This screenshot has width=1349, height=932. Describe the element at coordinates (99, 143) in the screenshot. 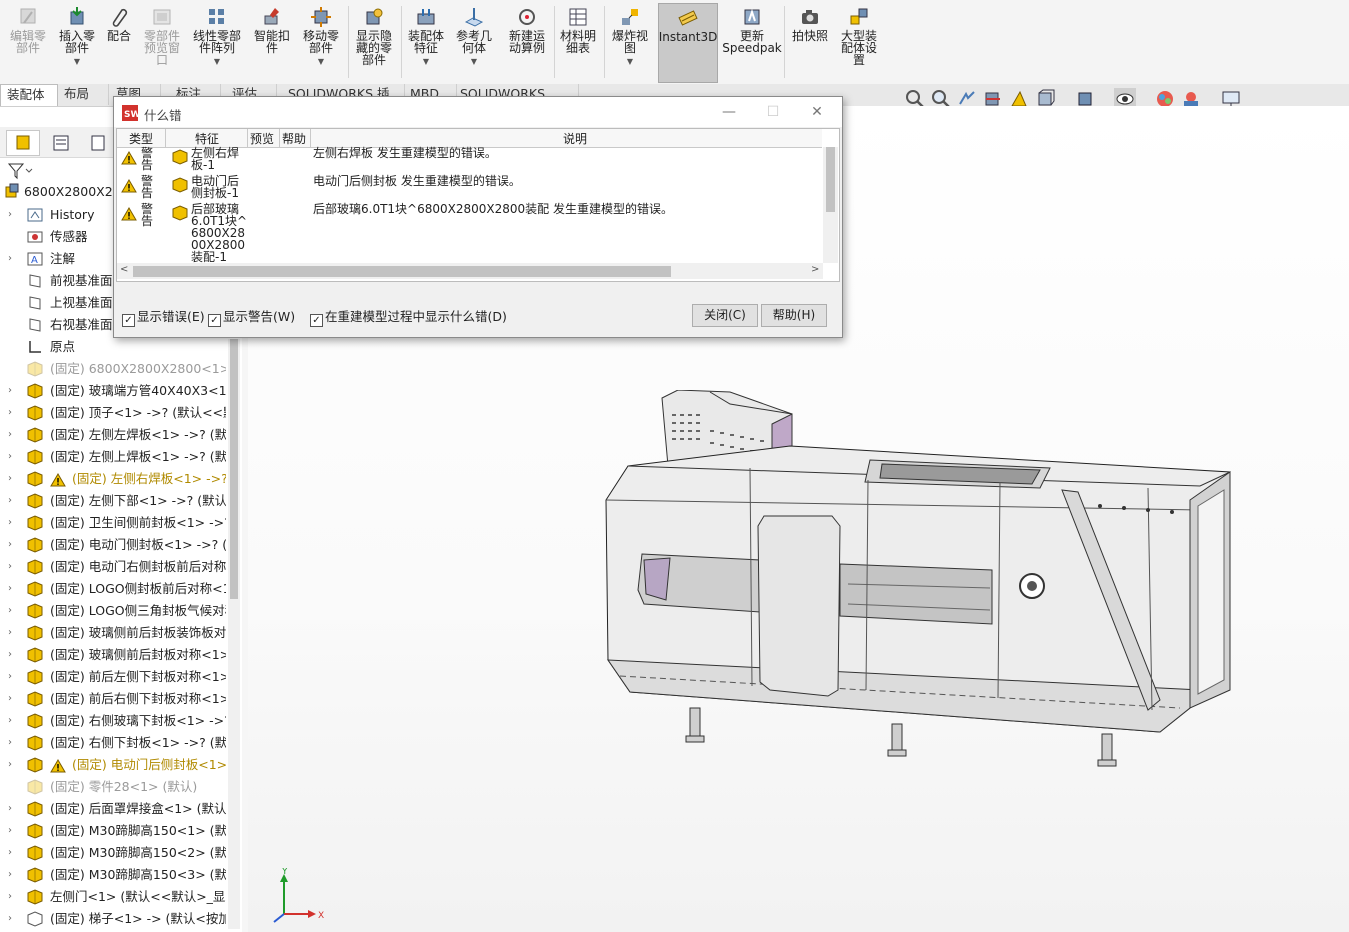

I see `configurationmanager-tab-icon` at that location.